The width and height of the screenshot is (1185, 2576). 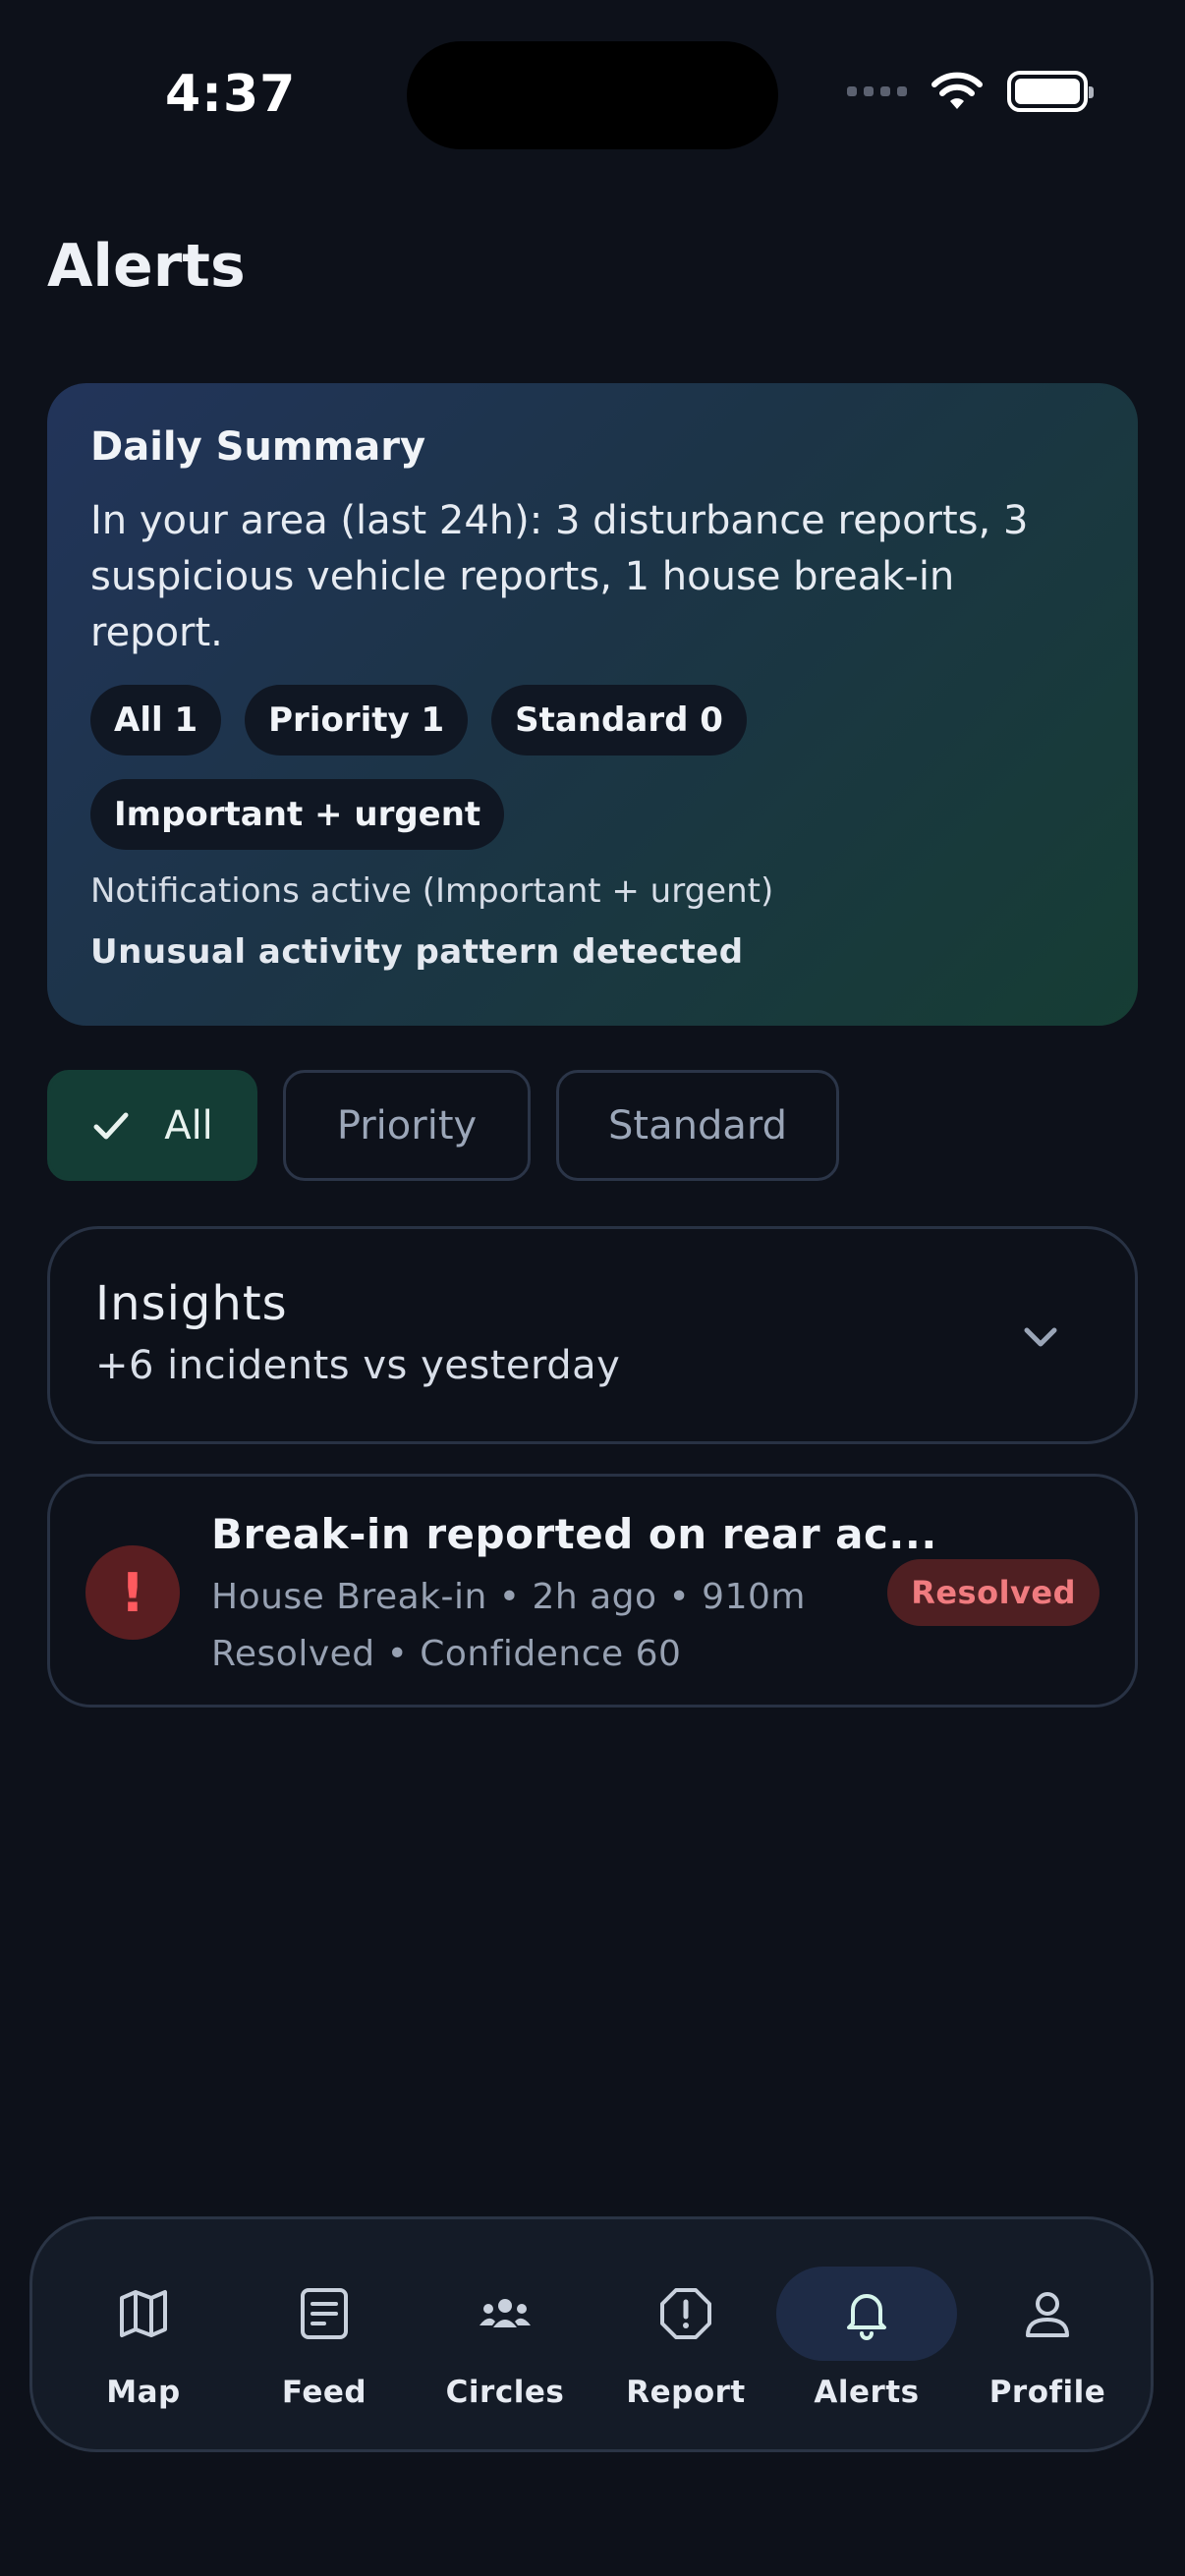 What do you see at coordinates (505, 2392) in the screenshot?
I see `nav-label-circles: Circles` at bounding box center [505, 2392].